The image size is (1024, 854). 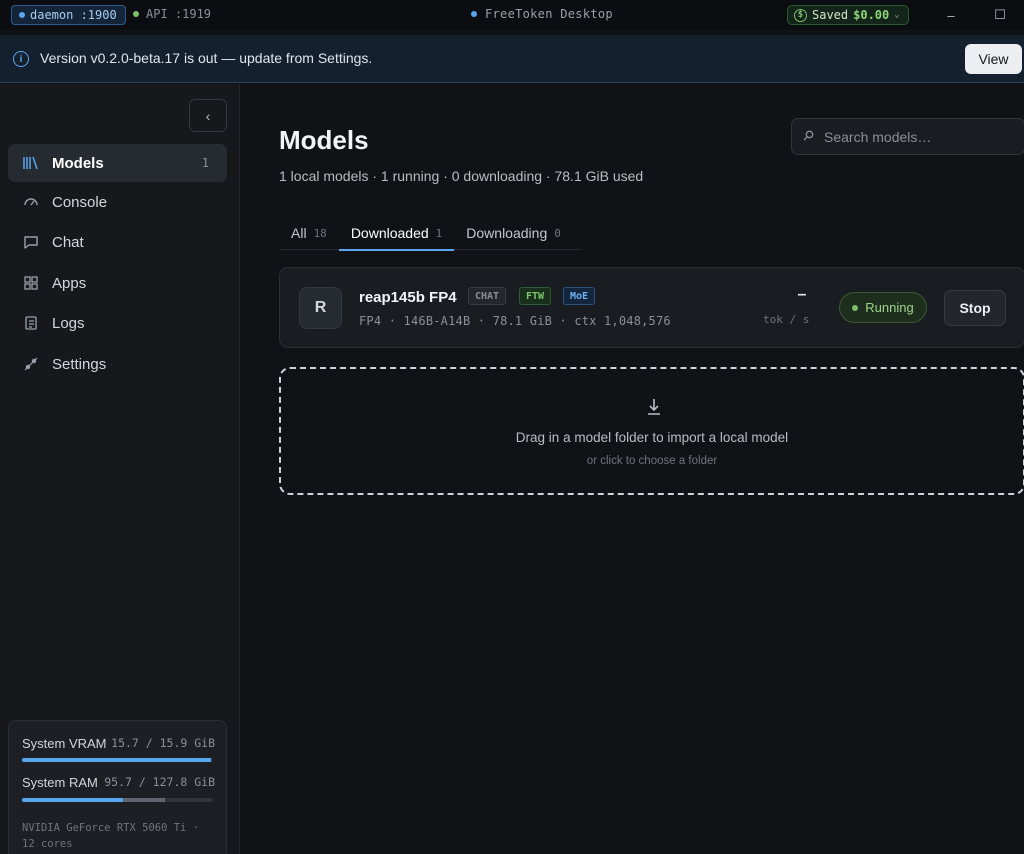 I want to click on sidebar-item-console: Console, so click(x=117, y=202).